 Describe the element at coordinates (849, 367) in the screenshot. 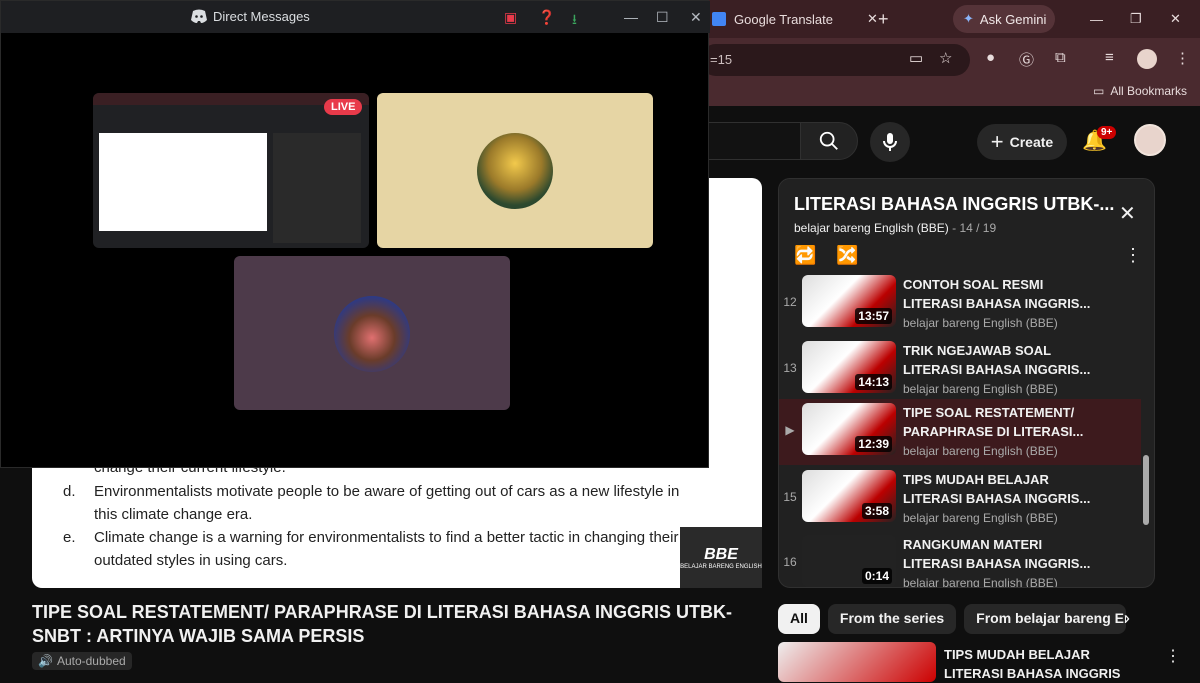

I see `thumbnail: 14:13` at that location.